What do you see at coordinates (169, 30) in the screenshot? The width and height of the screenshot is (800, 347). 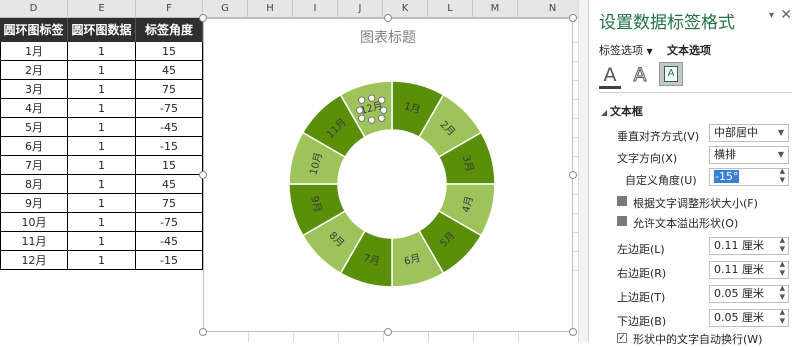 I see `table-header-angle: 标签角度` at bounding box center [169, 30].